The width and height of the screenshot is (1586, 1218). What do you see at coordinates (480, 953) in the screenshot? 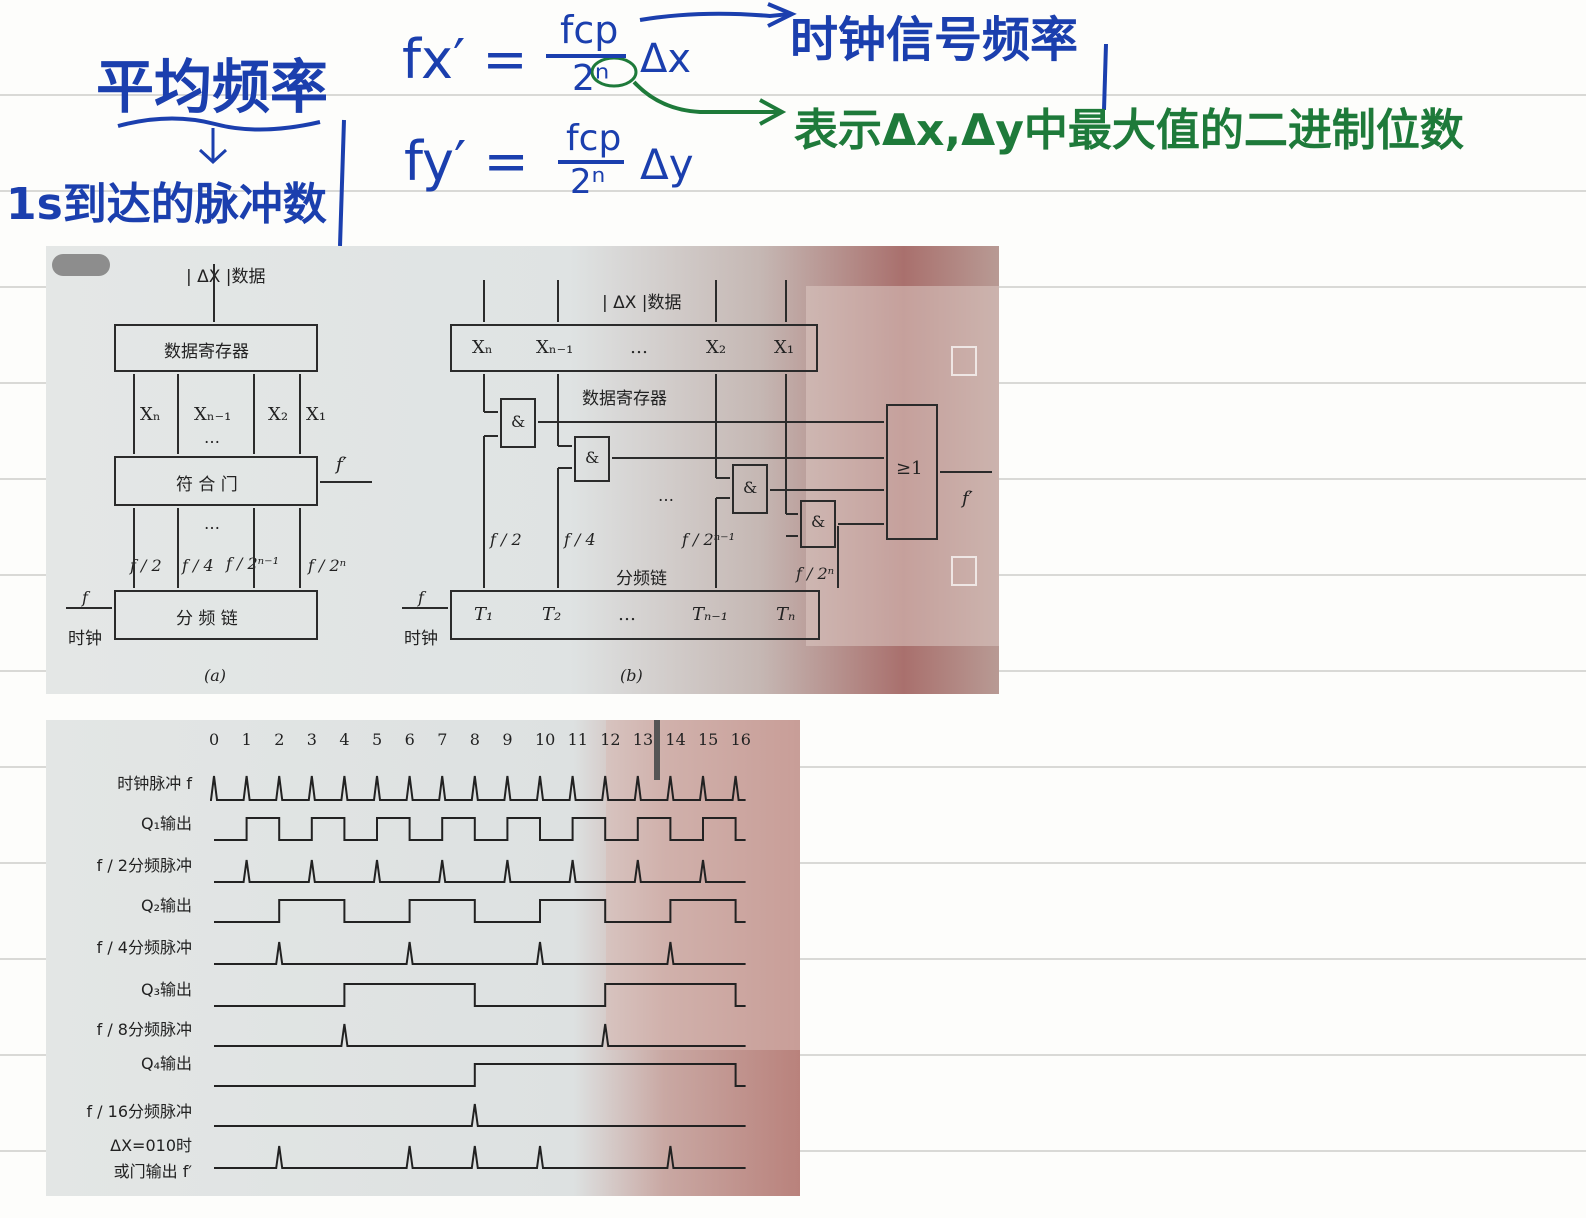
I see `f4-pulse-waveform` at bounding box center [480, 953].